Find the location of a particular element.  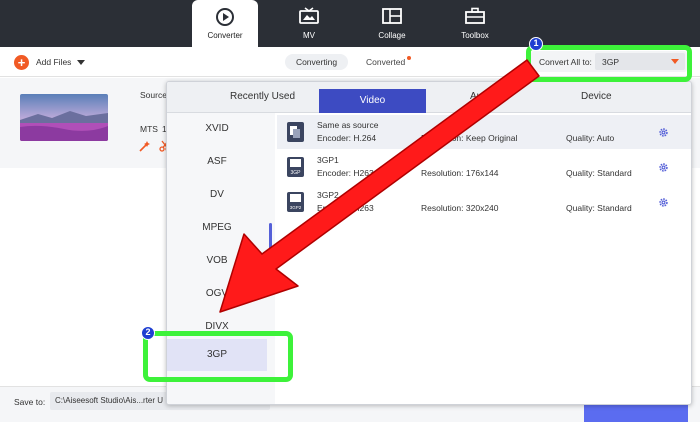

tab-device: Device is located at coordinates (596, 96).